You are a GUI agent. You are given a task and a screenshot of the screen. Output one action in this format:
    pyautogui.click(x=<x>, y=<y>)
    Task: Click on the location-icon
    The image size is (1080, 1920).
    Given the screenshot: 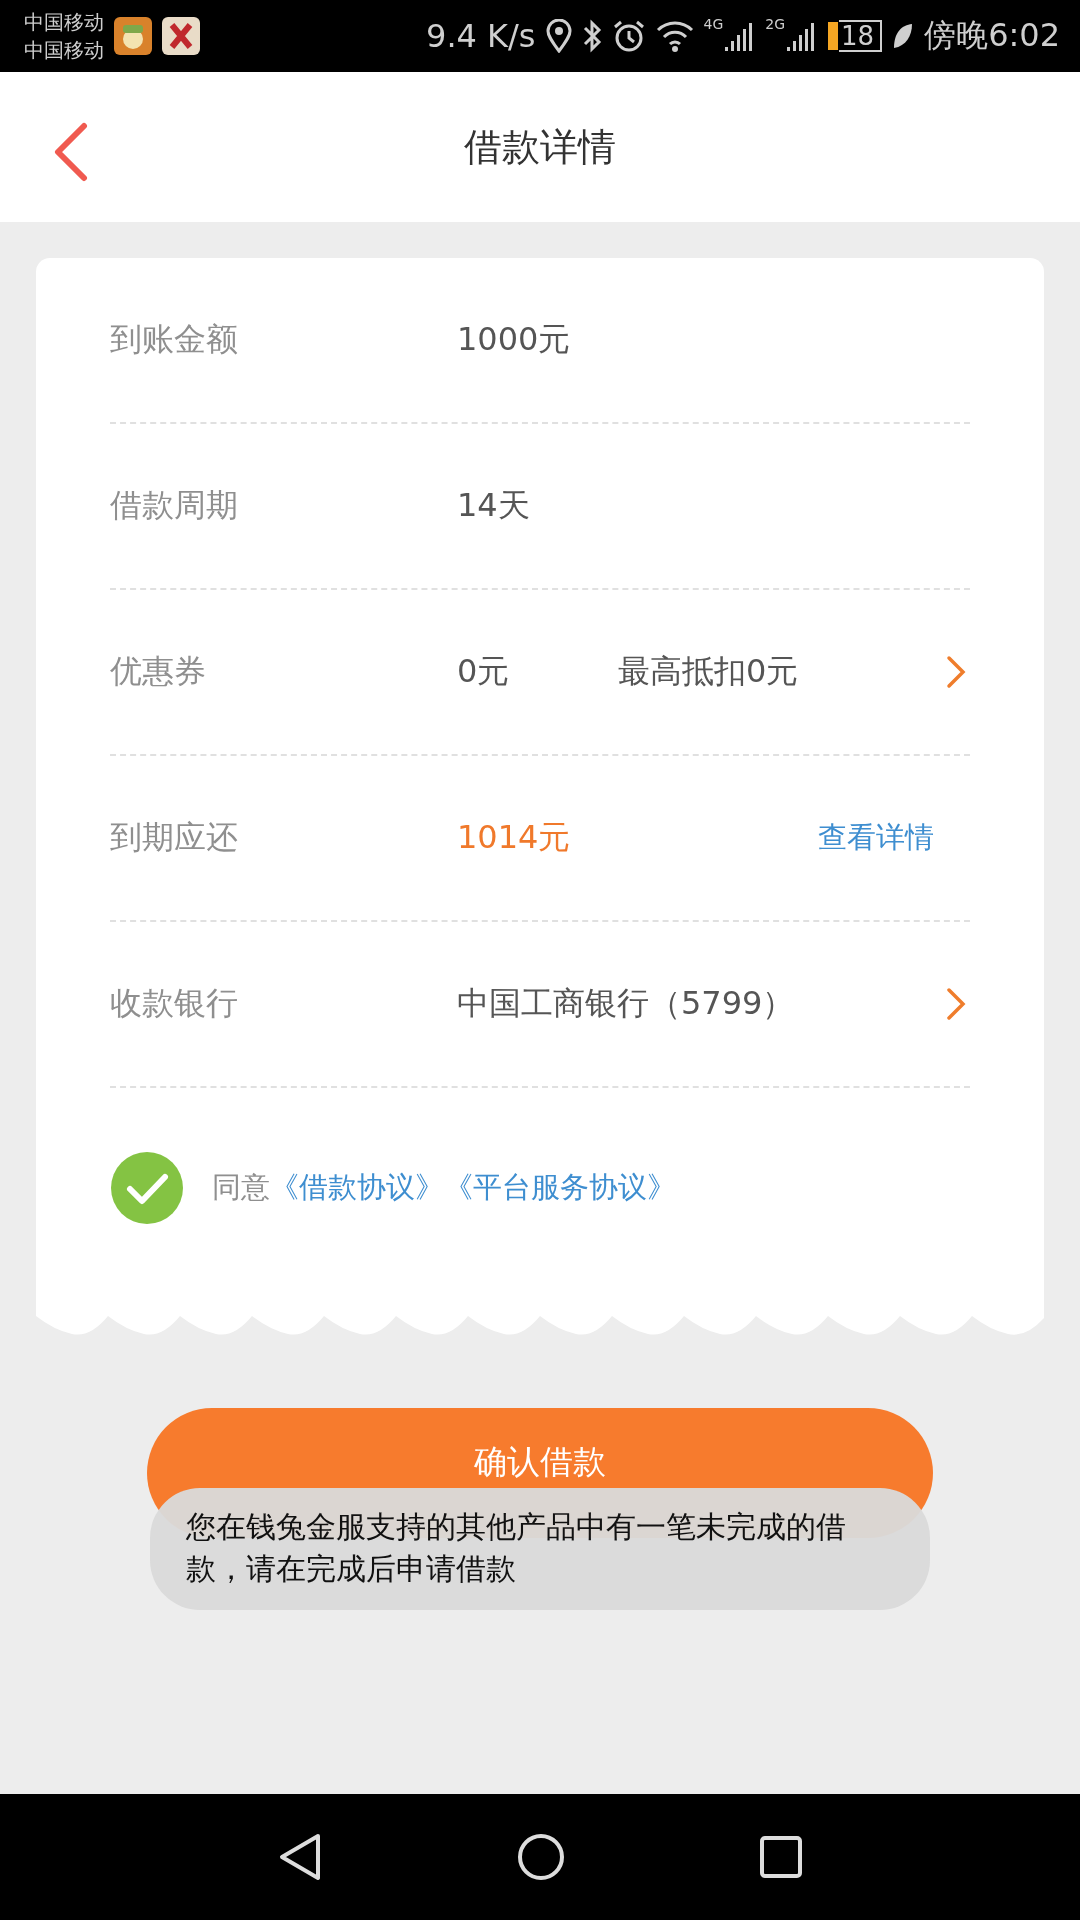 What is the action you would take?
    pyautogui.click(x=558, y=36)
    